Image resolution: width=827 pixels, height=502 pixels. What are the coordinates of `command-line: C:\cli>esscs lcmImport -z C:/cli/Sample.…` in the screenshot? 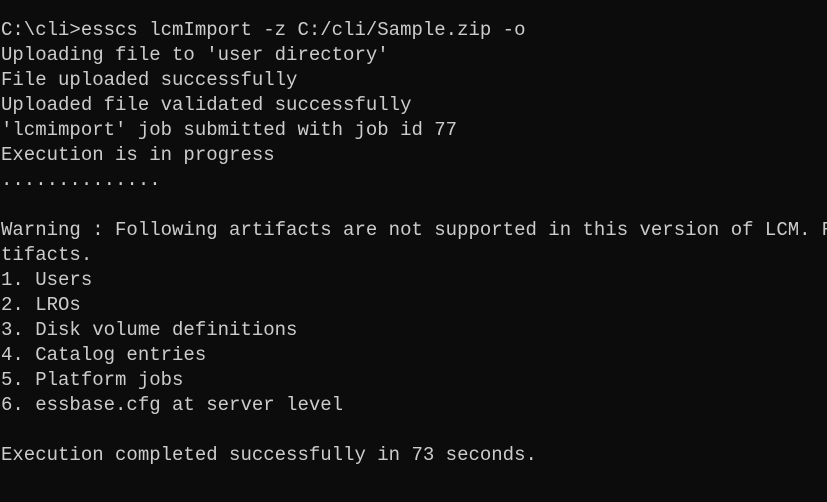 It's located at (263, 30).